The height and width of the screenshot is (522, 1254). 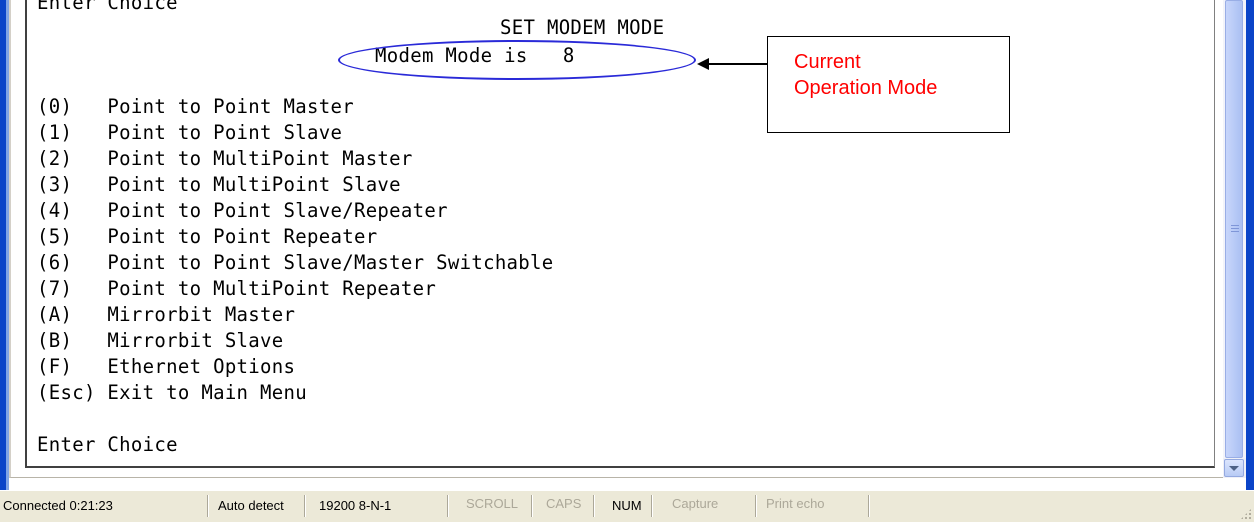 What do you see at coordinates (160, 341) in the screenshot?
I see `menu-option: (B) Mirrorbit Slave` at bounding box center [160, 341].